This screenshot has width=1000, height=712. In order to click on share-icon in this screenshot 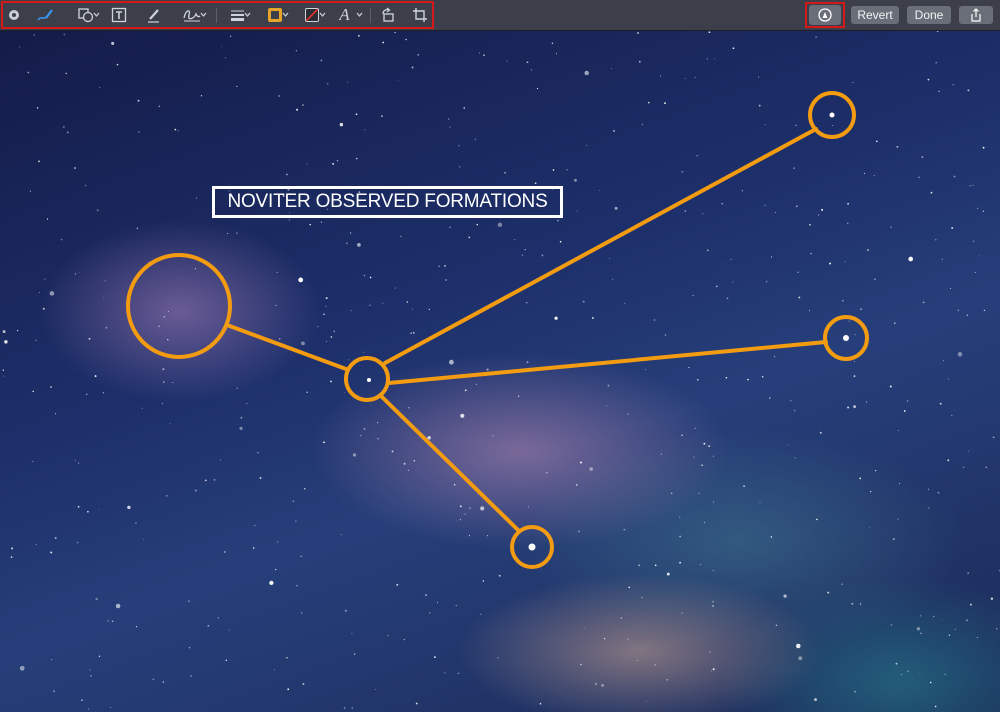, I will do `click(976, 15)`.